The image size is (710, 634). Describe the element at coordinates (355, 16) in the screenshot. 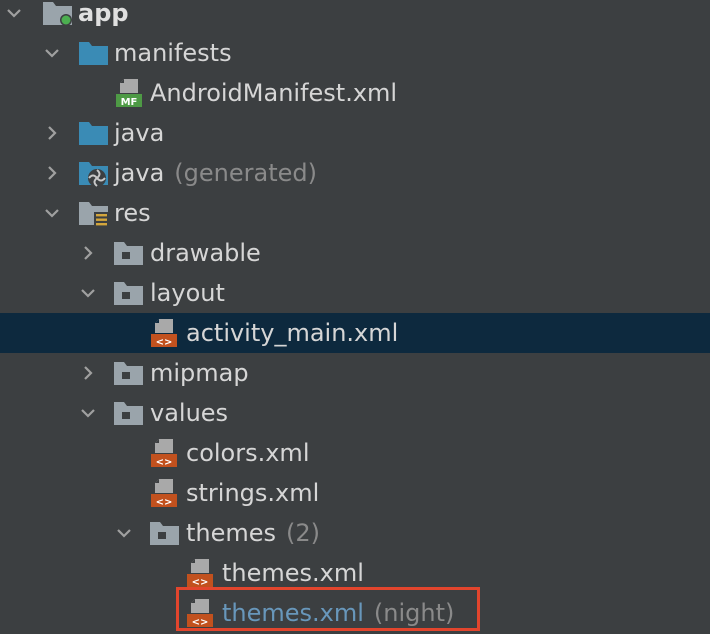

I see `tree-node-app: app` at that location.